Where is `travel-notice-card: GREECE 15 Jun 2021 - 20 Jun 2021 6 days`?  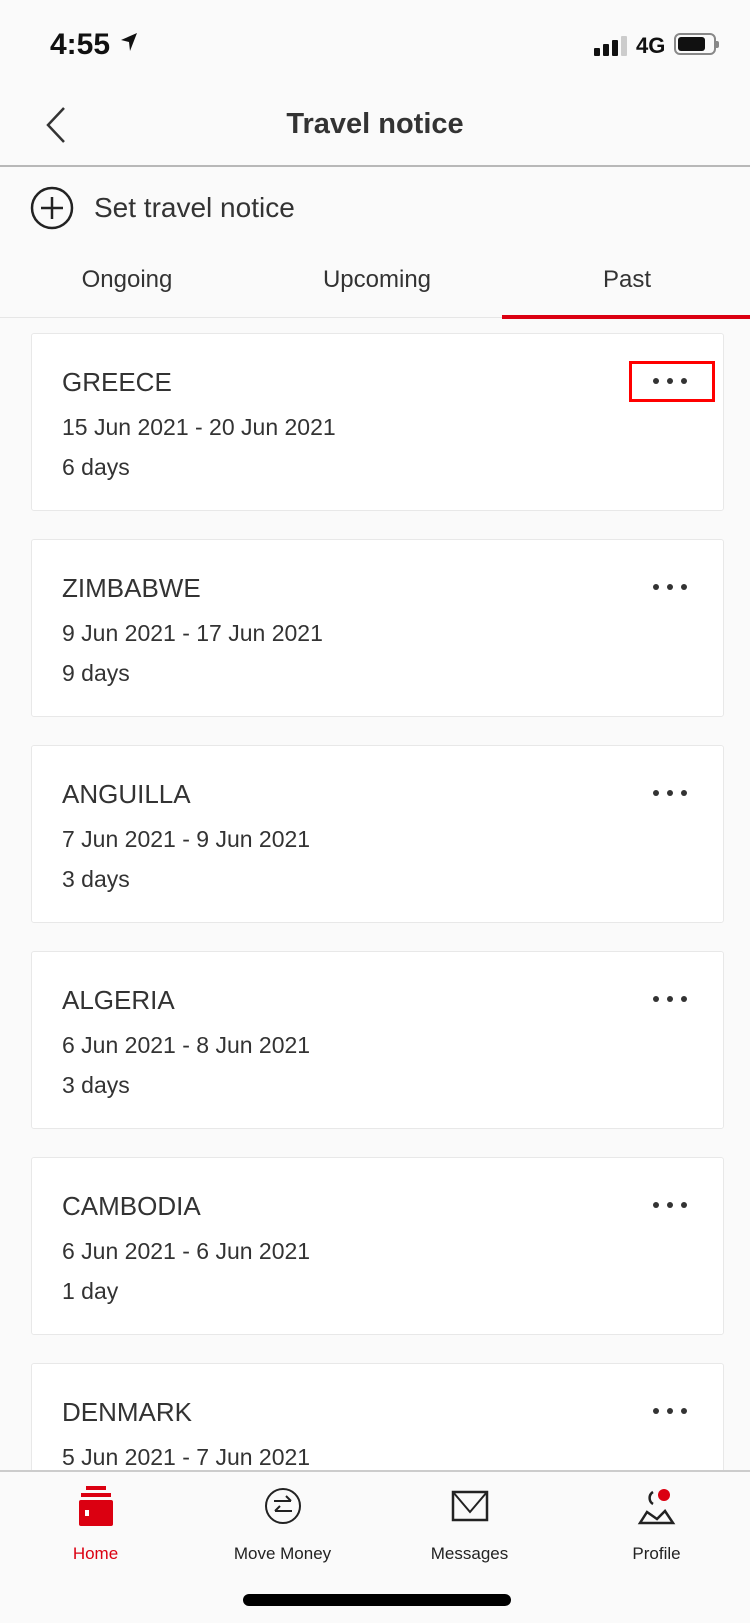
travel-notice-card: GREECE 15 Jun 2021 - 20 Jun 2021 6 days is located at coordinates (377, 422).